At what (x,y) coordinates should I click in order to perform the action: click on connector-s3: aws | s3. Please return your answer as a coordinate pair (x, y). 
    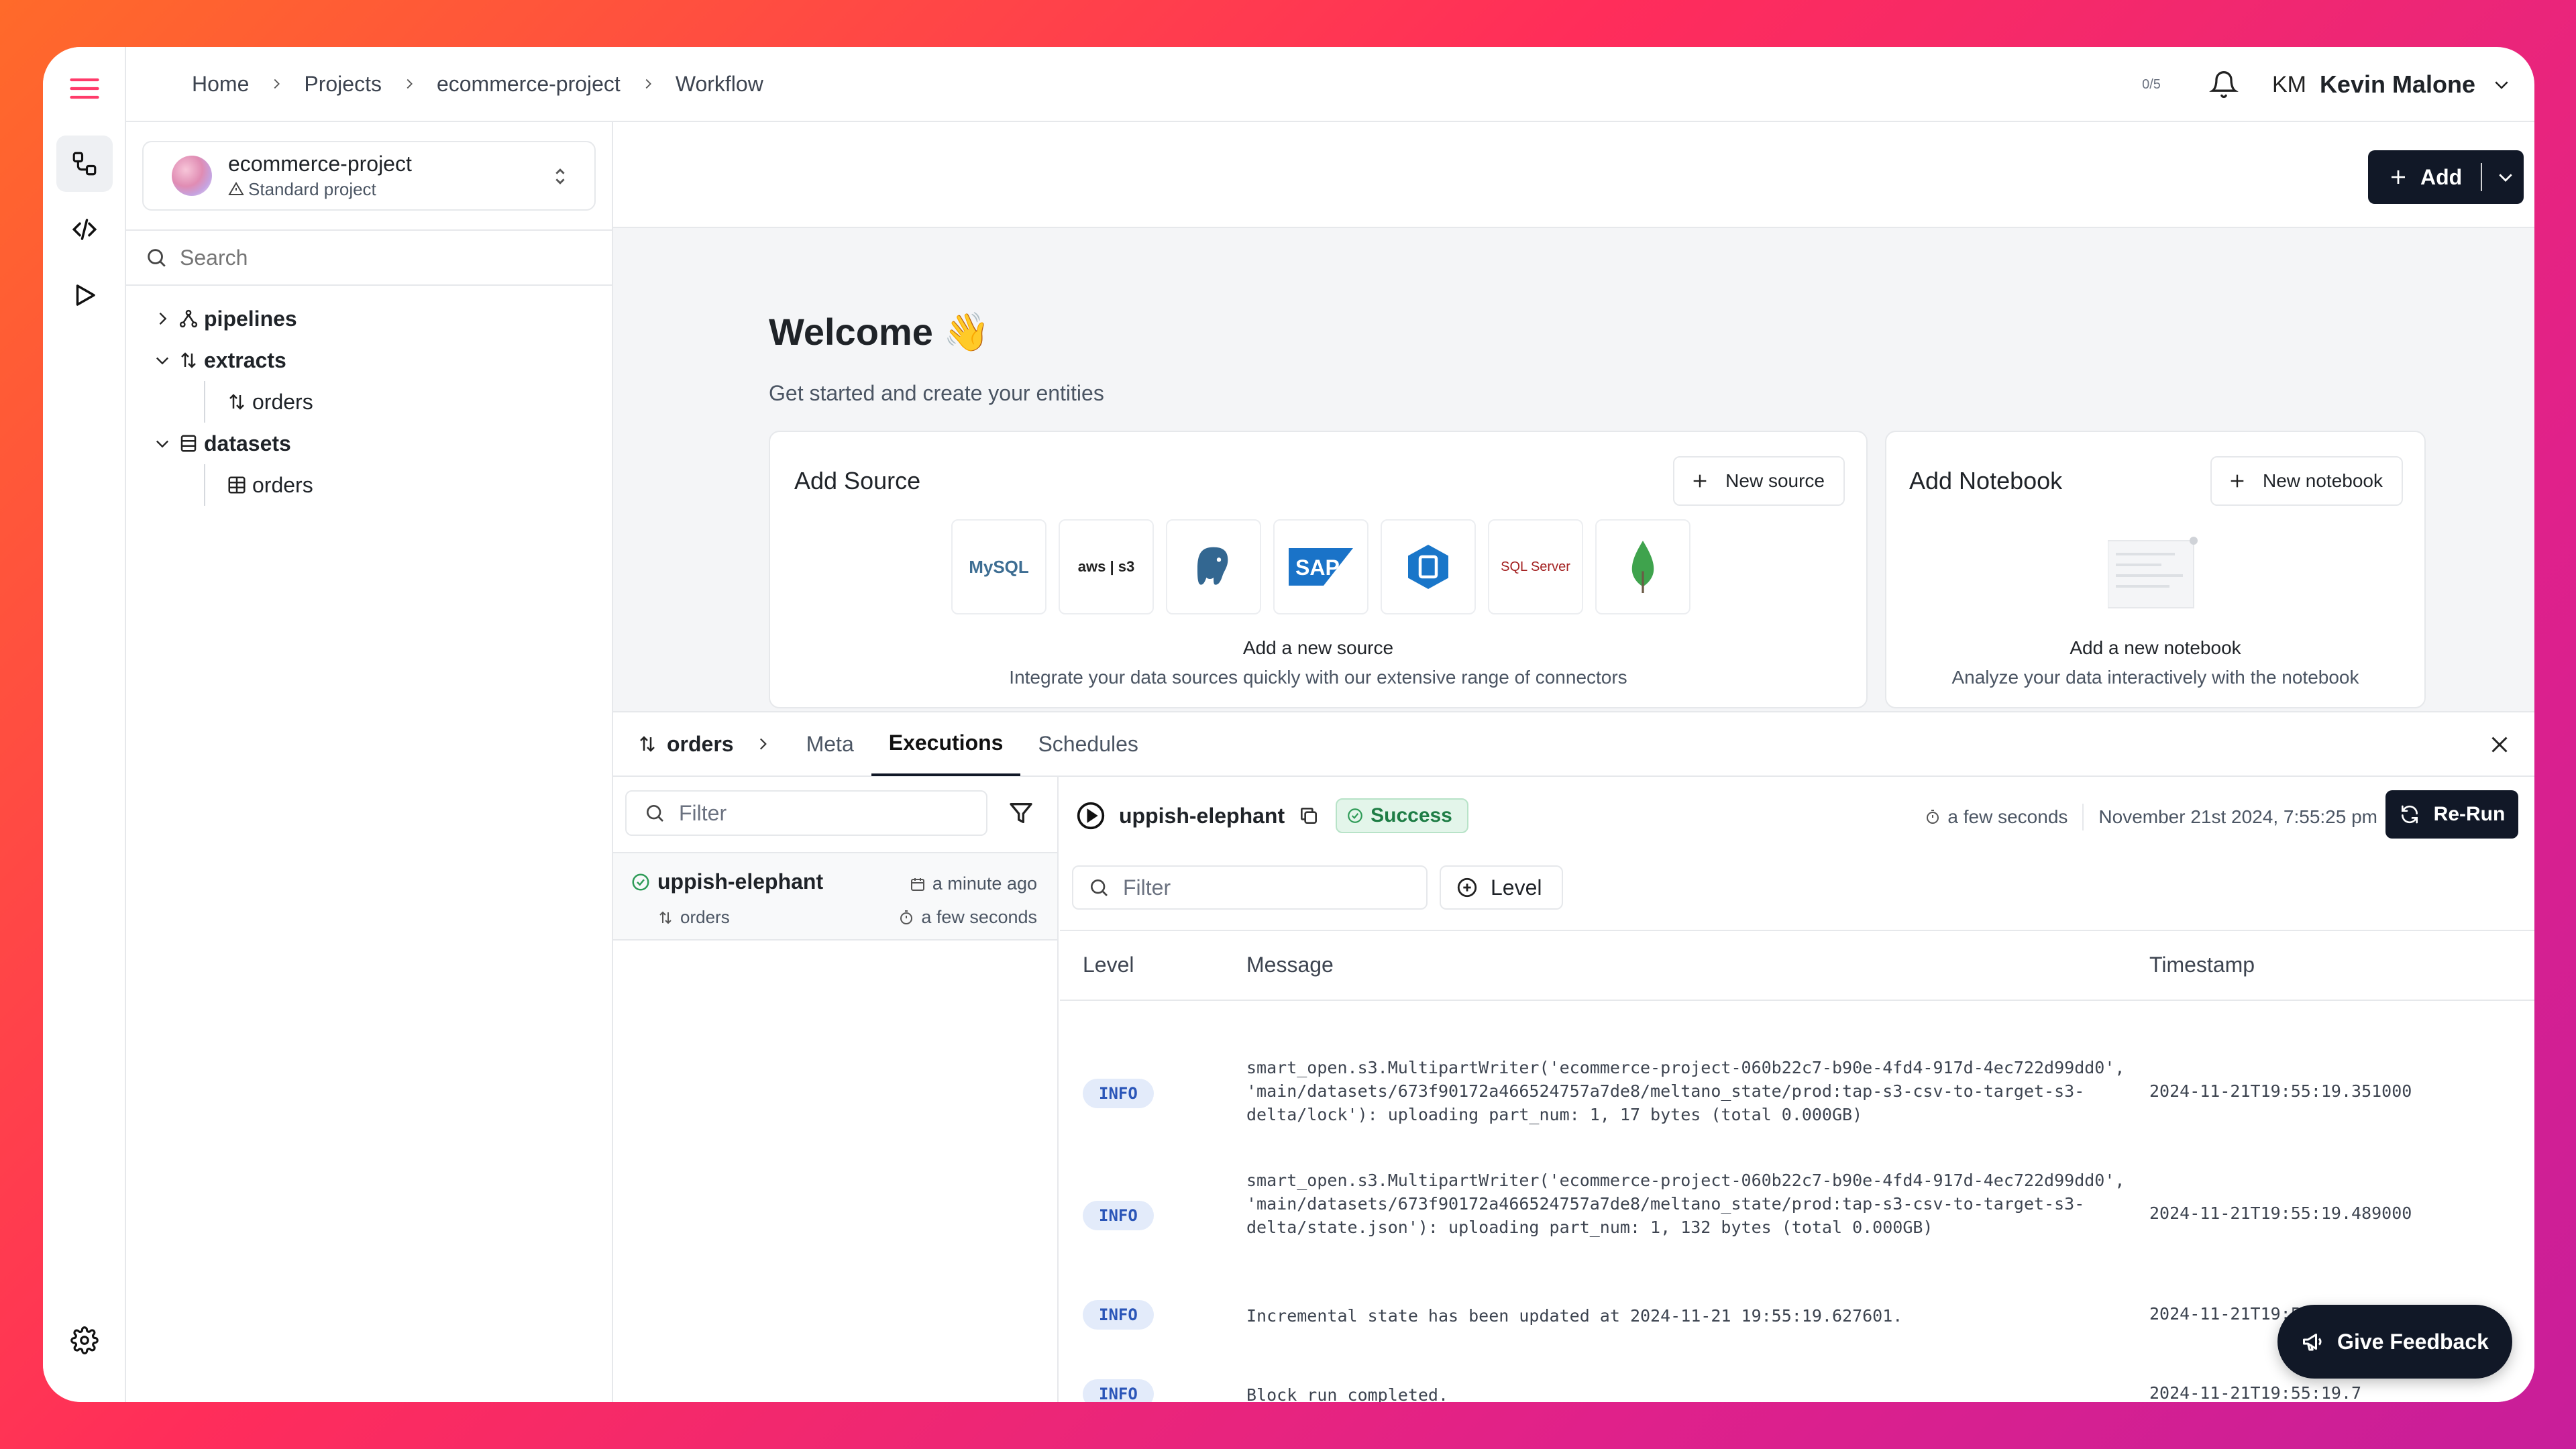
    Looking at the image, I should click on (1106, 566).